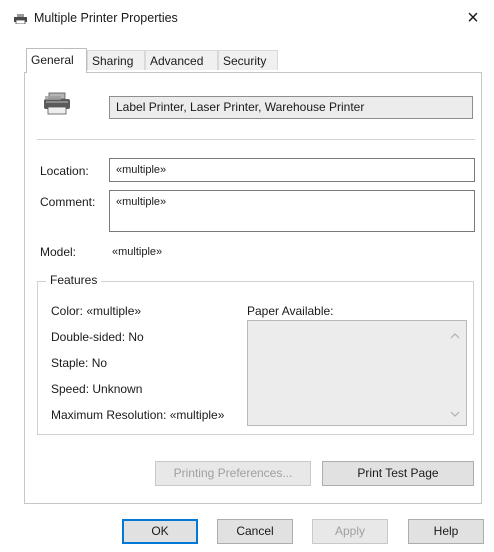 The image size is (494, 552). I want to click on close-icon: ×, so click(473, 17).